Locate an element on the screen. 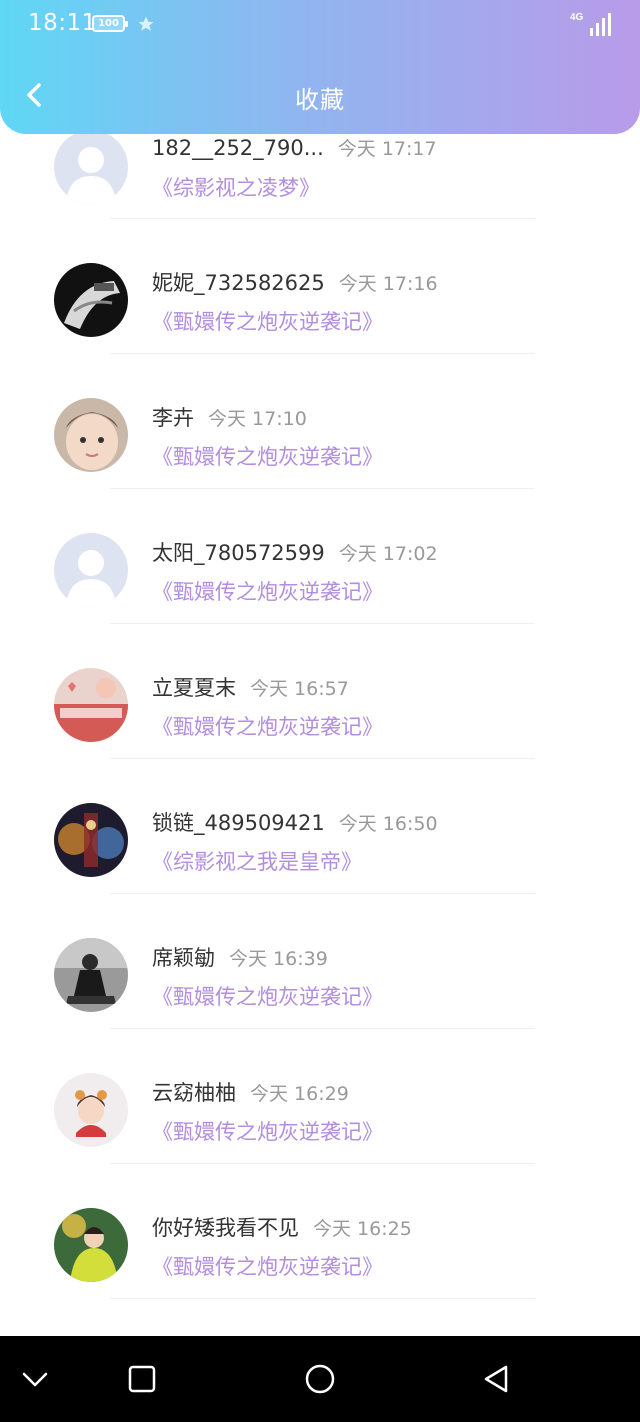 This screenshot has width=640, height=1422. network-type: 4G is located at coordinates (577, 17).